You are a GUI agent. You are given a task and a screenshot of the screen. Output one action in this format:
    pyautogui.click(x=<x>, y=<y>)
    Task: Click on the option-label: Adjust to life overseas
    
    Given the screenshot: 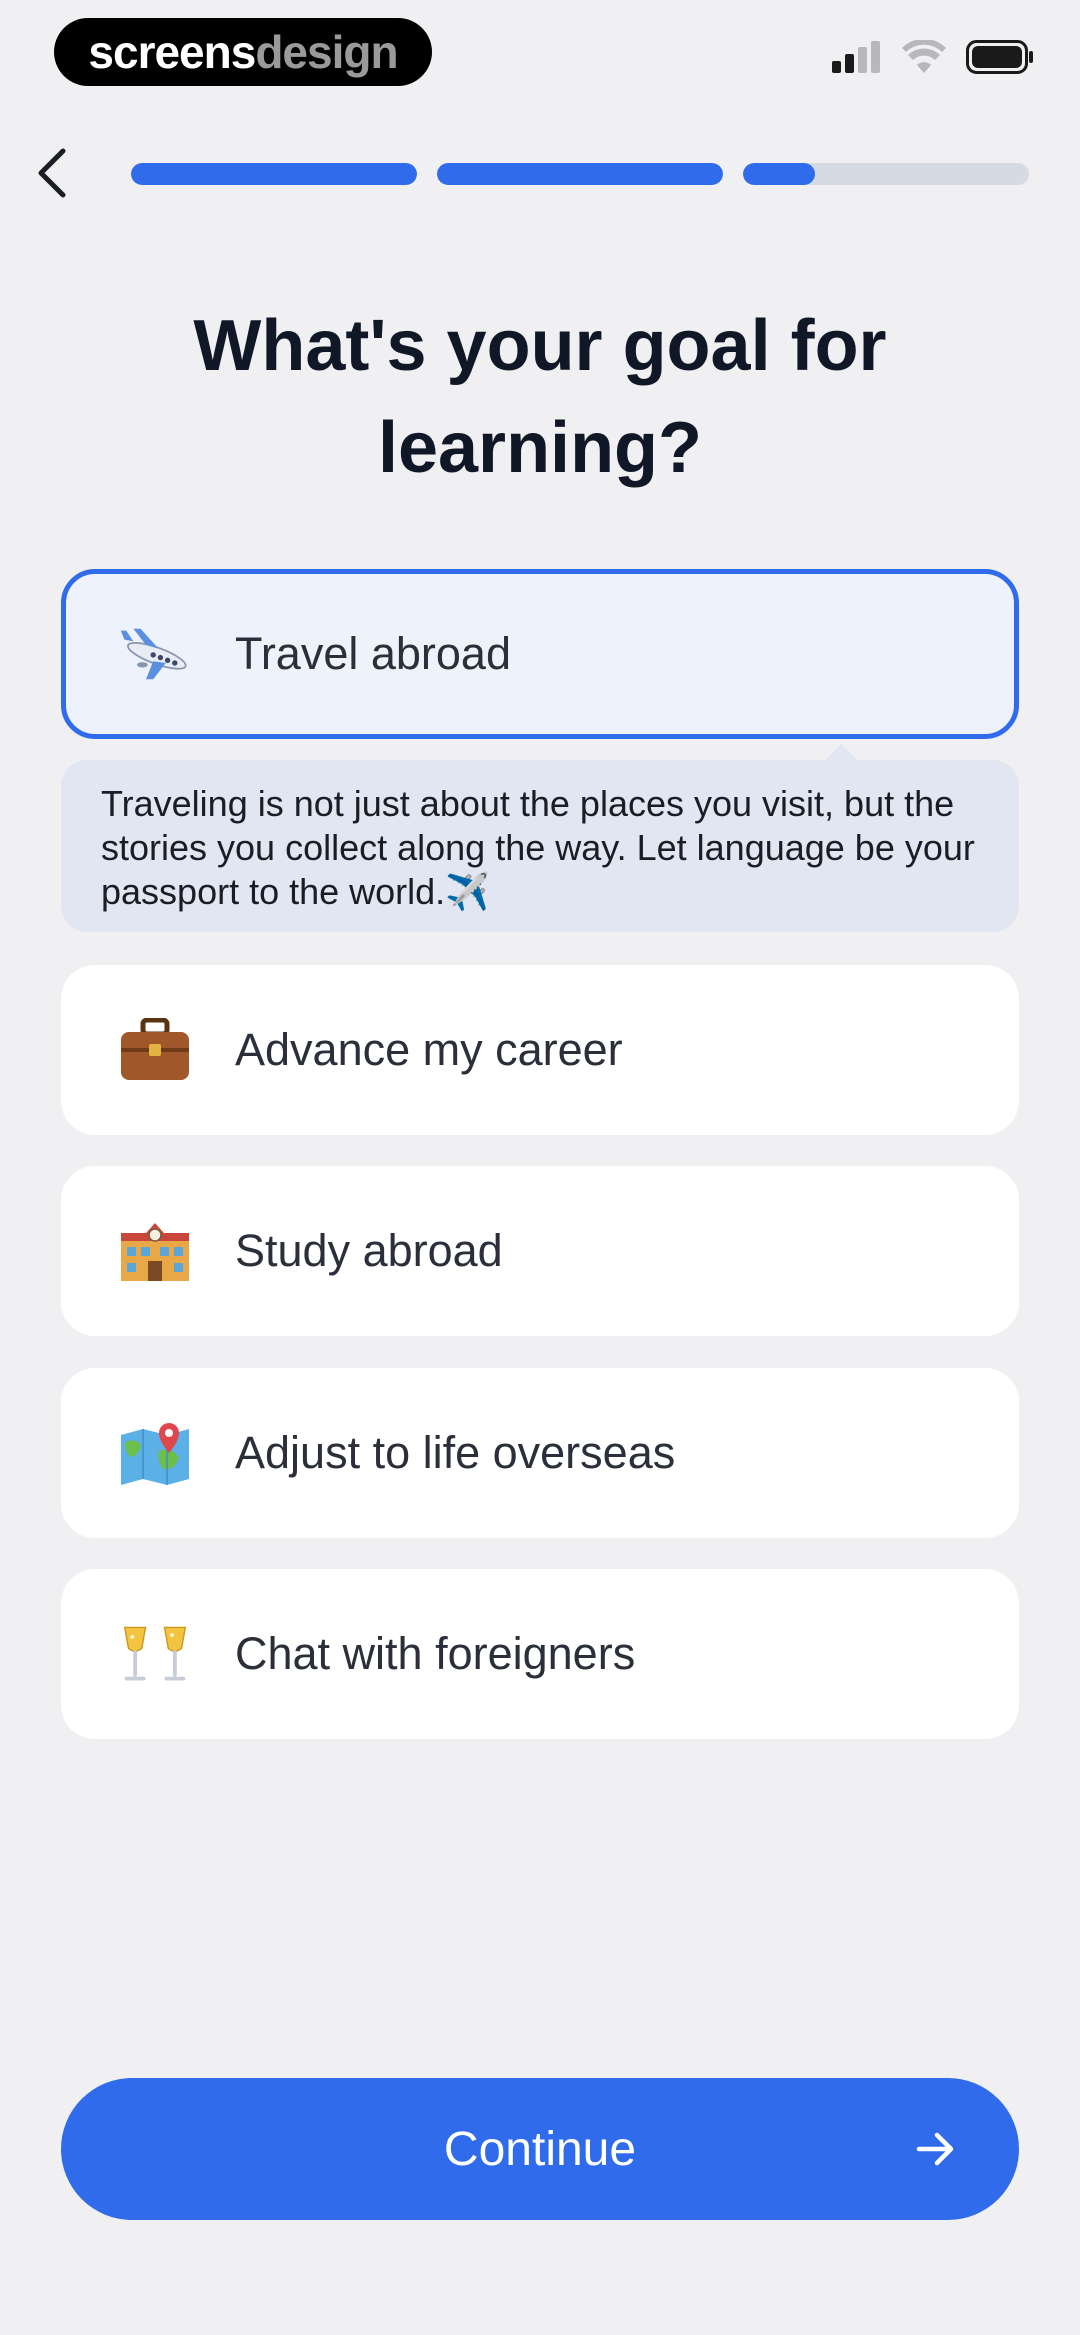 What is the action you would take?
    pyautogui.click(x=455, y=1452)
    